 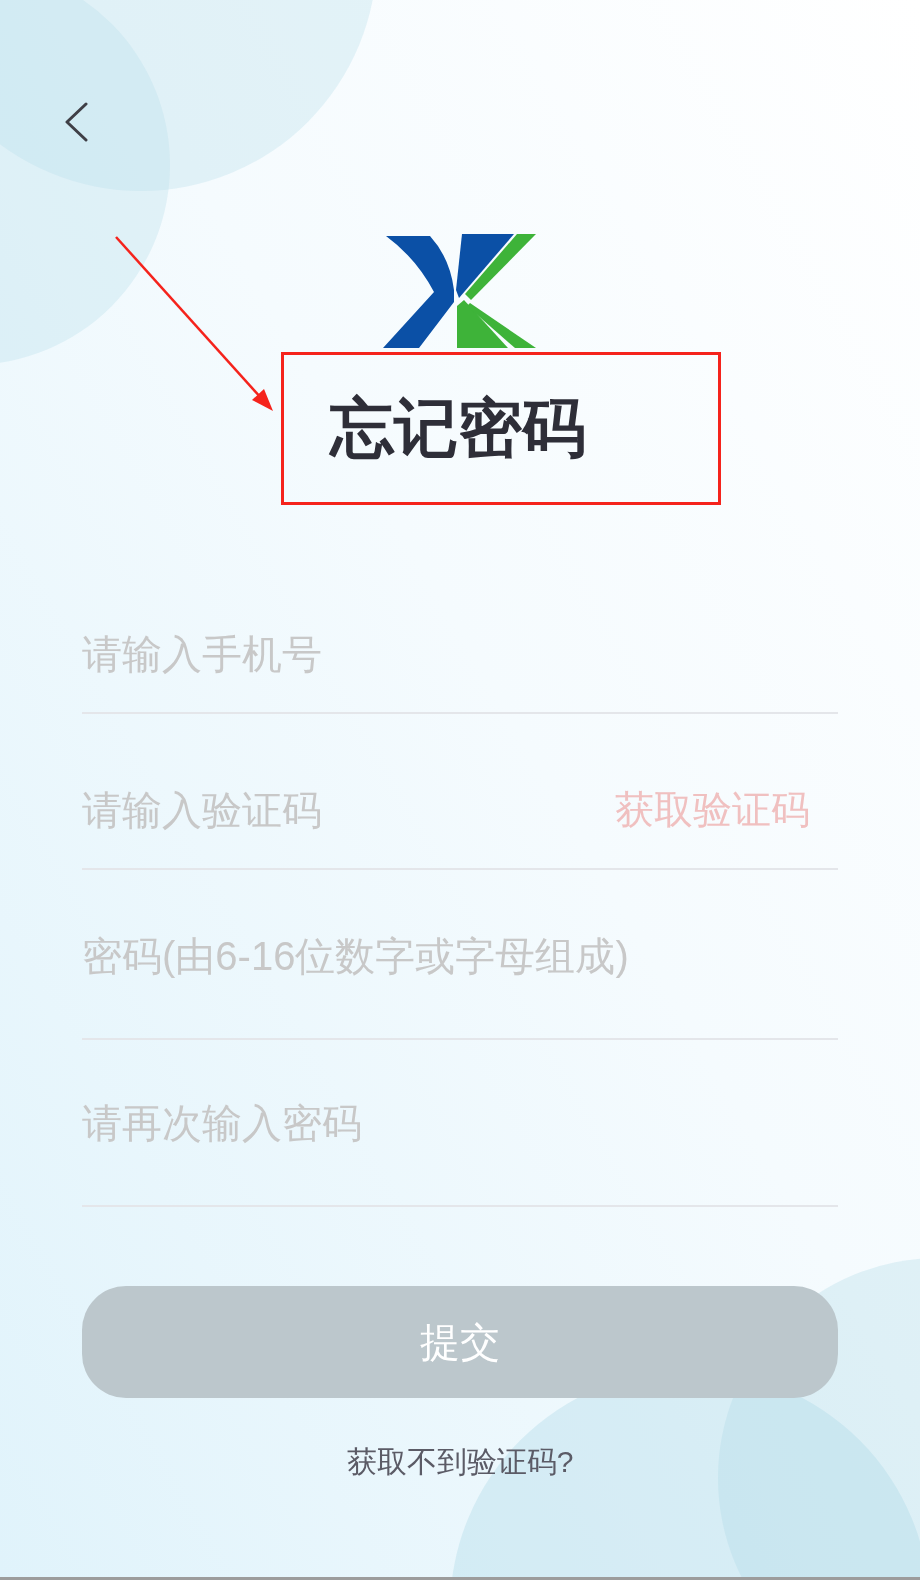 I want to click on help-link: 获取不到验证码?, so click(x=460, y=1462).